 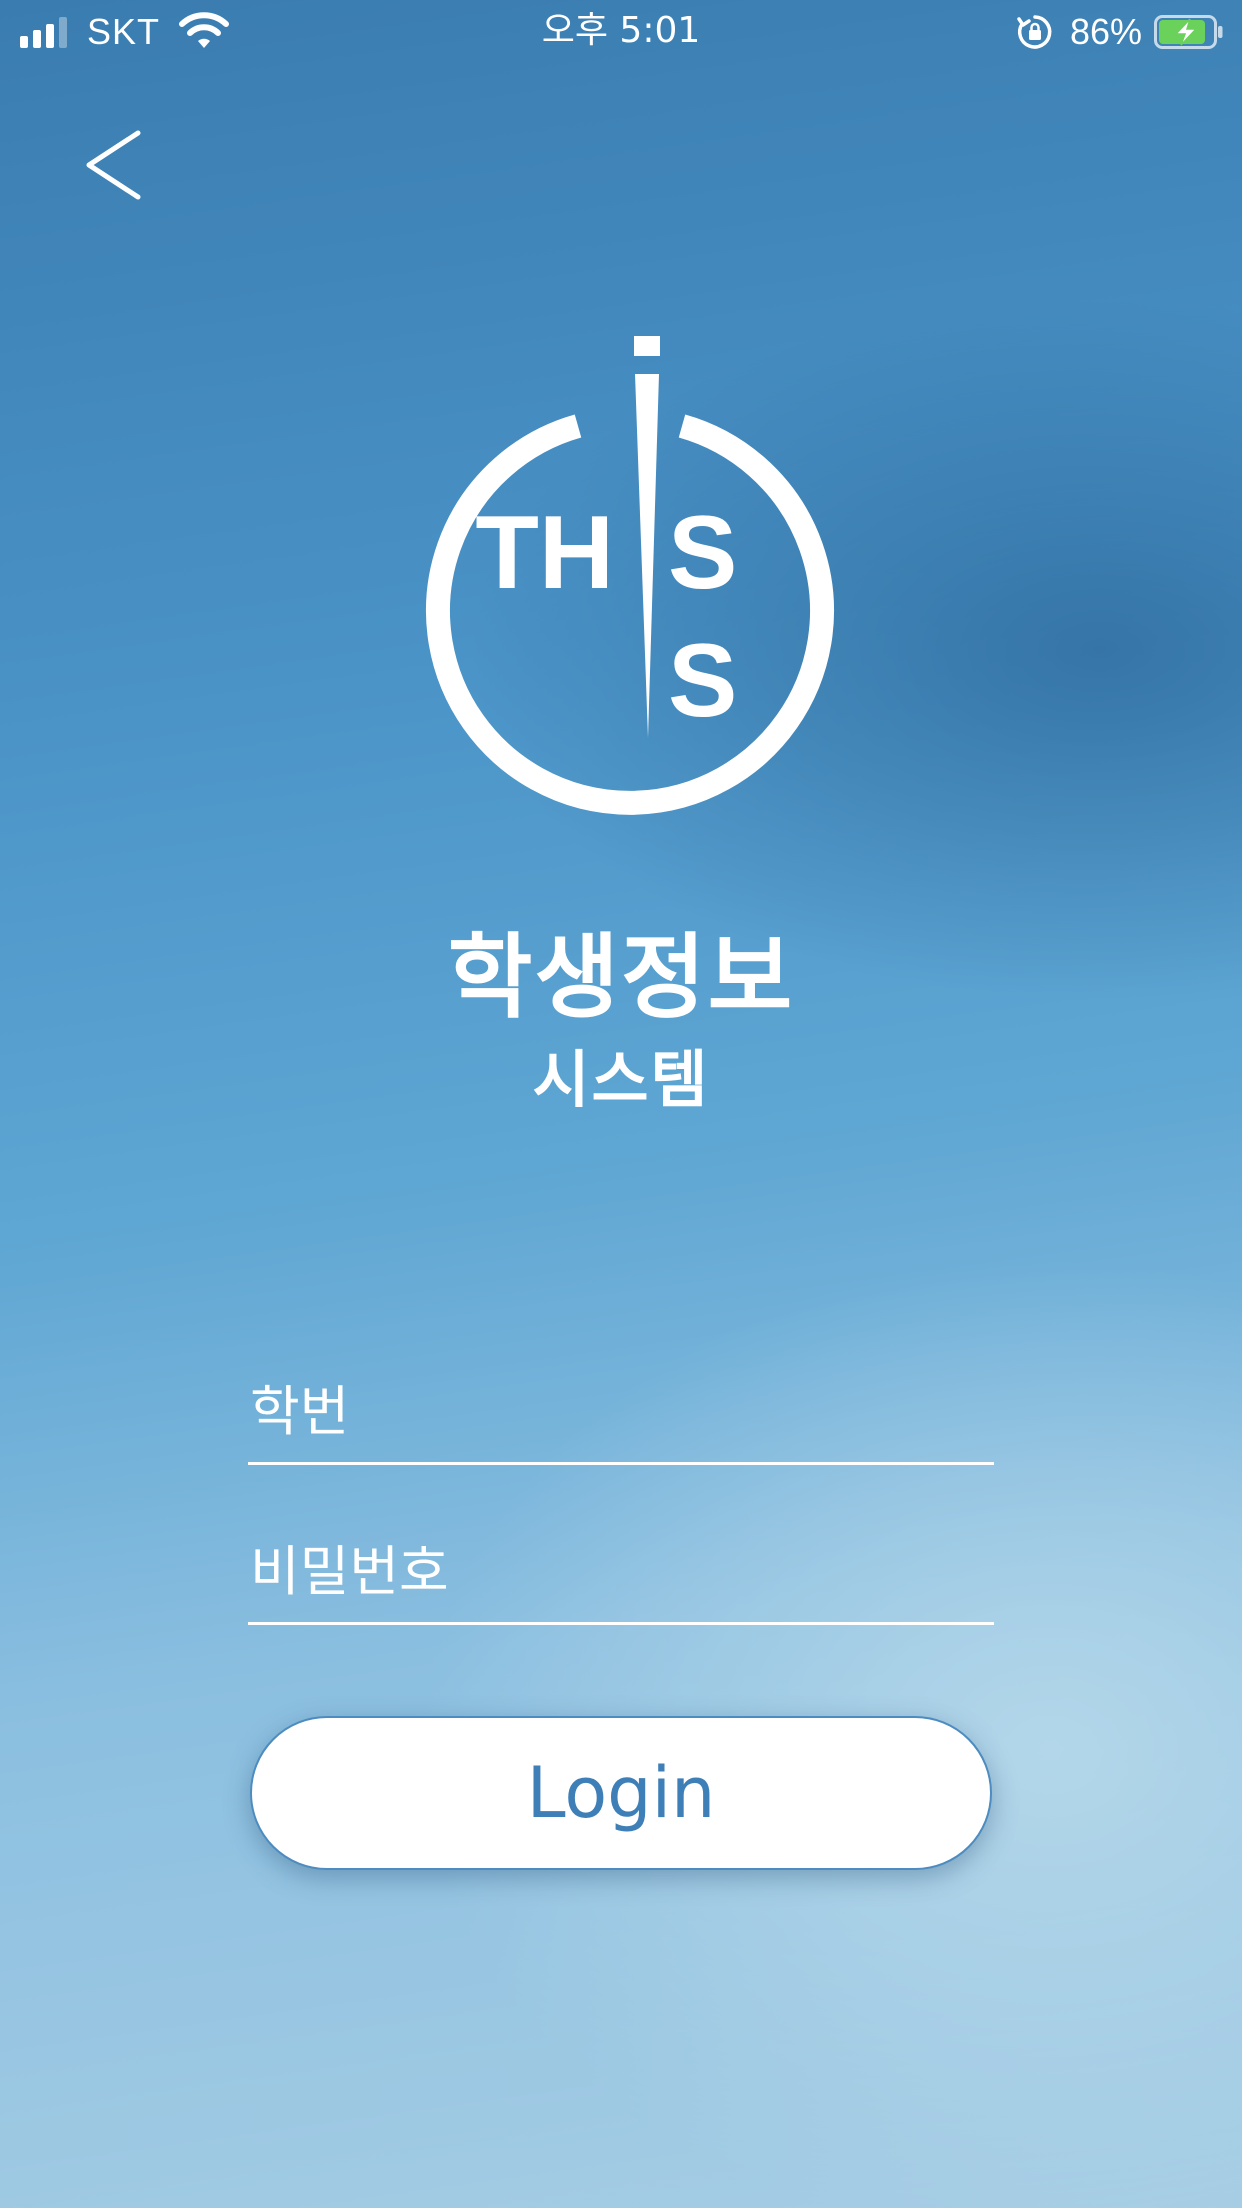 I want to click on student-id-field, so click(x=621, y=1415).